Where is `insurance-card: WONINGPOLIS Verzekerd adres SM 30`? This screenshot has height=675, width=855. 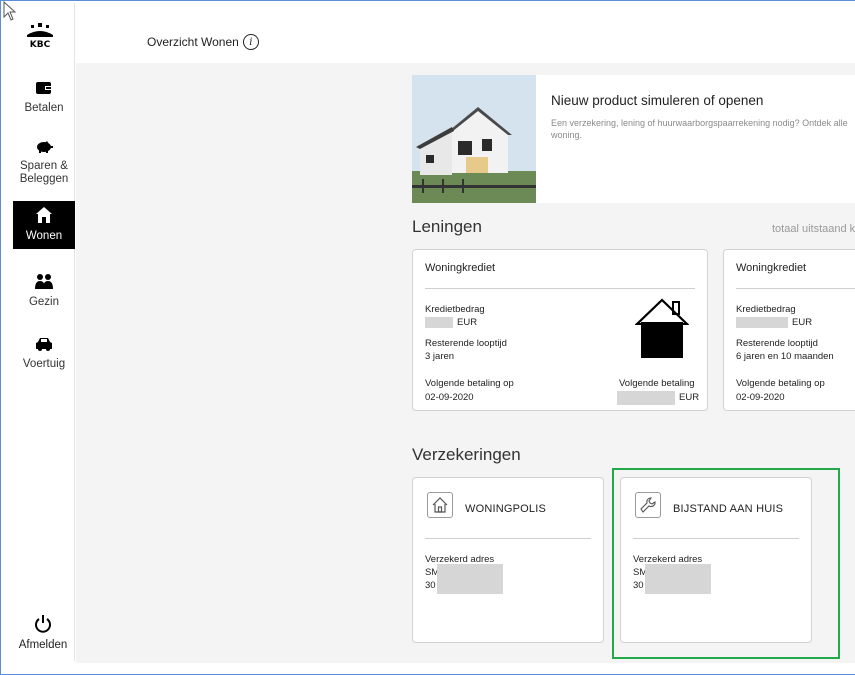
insurance-card: WONINGPOLIS Verzekerd adres SM 30 is located at coordinates (508, 560).